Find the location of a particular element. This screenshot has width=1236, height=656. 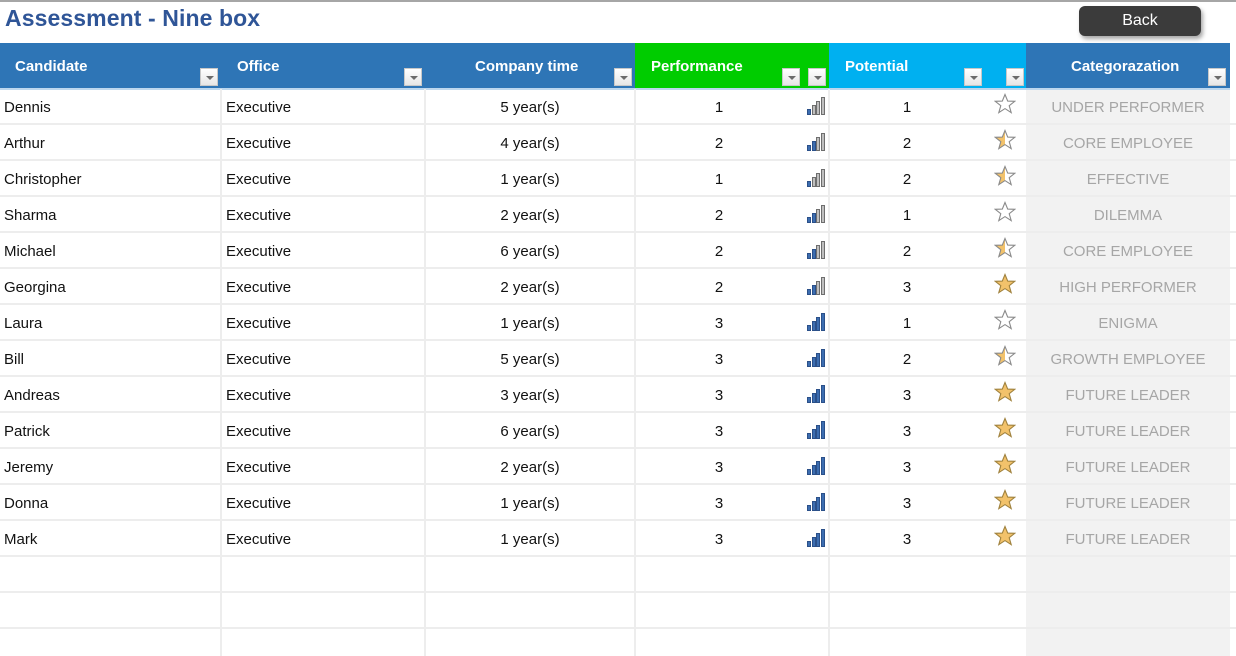

table-row: Patrick Executive 6 year(s) 3 3 FUTURE LEADER is located at coordinates (618, 431).